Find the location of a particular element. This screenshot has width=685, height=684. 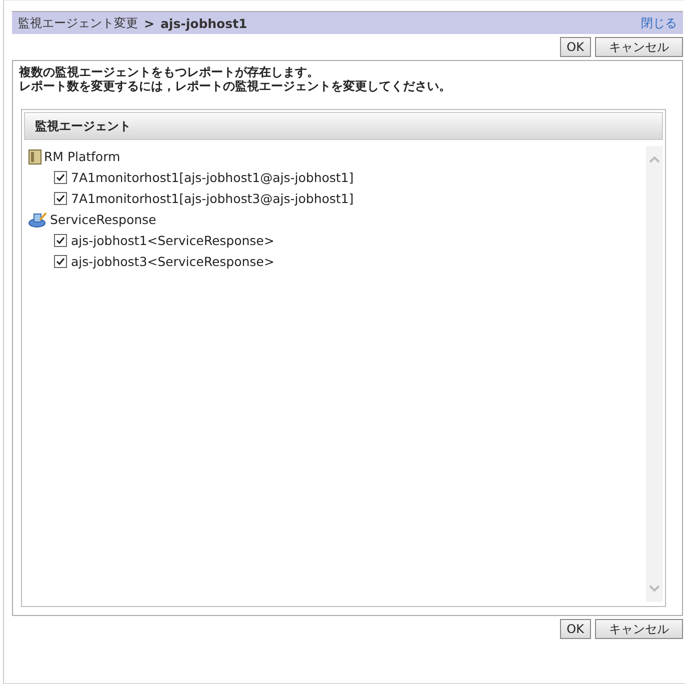

panel-header: 監視エージェント is located at coordinates (343, 126).